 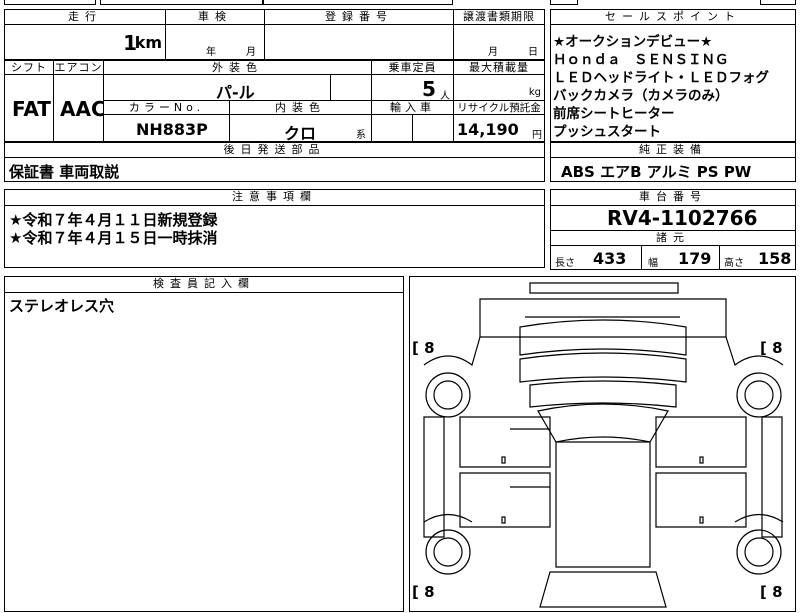 I want to click on transfer-deadline-cell: 月 日, so click(x=499, y=42).